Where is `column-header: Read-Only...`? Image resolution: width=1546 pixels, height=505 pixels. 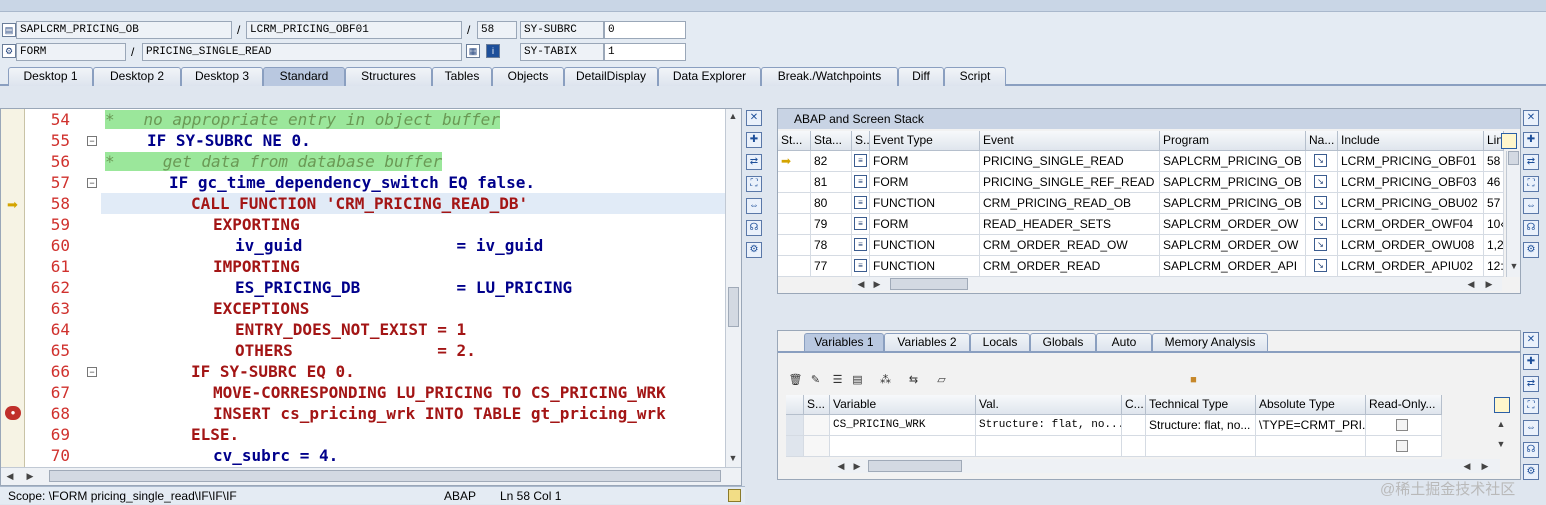
column-header: Read-Only... is located at coordinates (1404, 405).